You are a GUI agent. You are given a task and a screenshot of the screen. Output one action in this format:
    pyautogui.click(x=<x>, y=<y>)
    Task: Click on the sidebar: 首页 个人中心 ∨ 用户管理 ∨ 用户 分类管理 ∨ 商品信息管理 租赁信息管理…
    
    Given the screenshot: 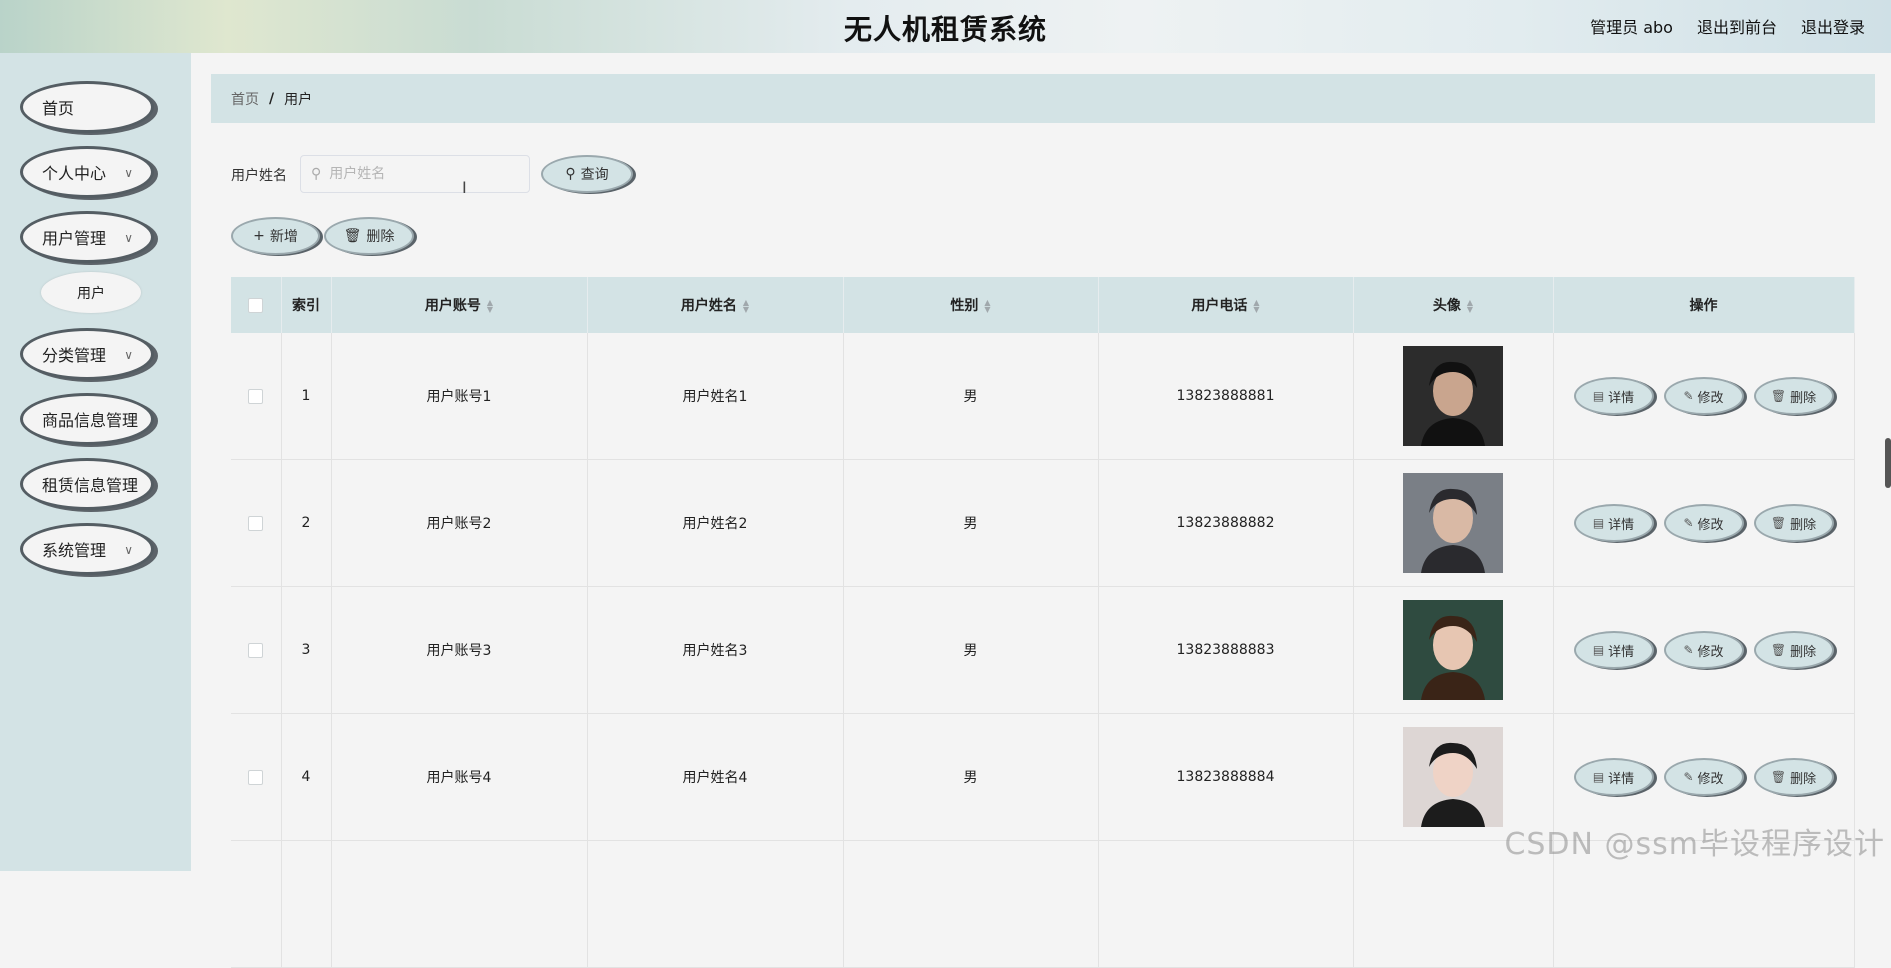 What is the action you would take?
    pyautogui.click(x=95, y=462)
    